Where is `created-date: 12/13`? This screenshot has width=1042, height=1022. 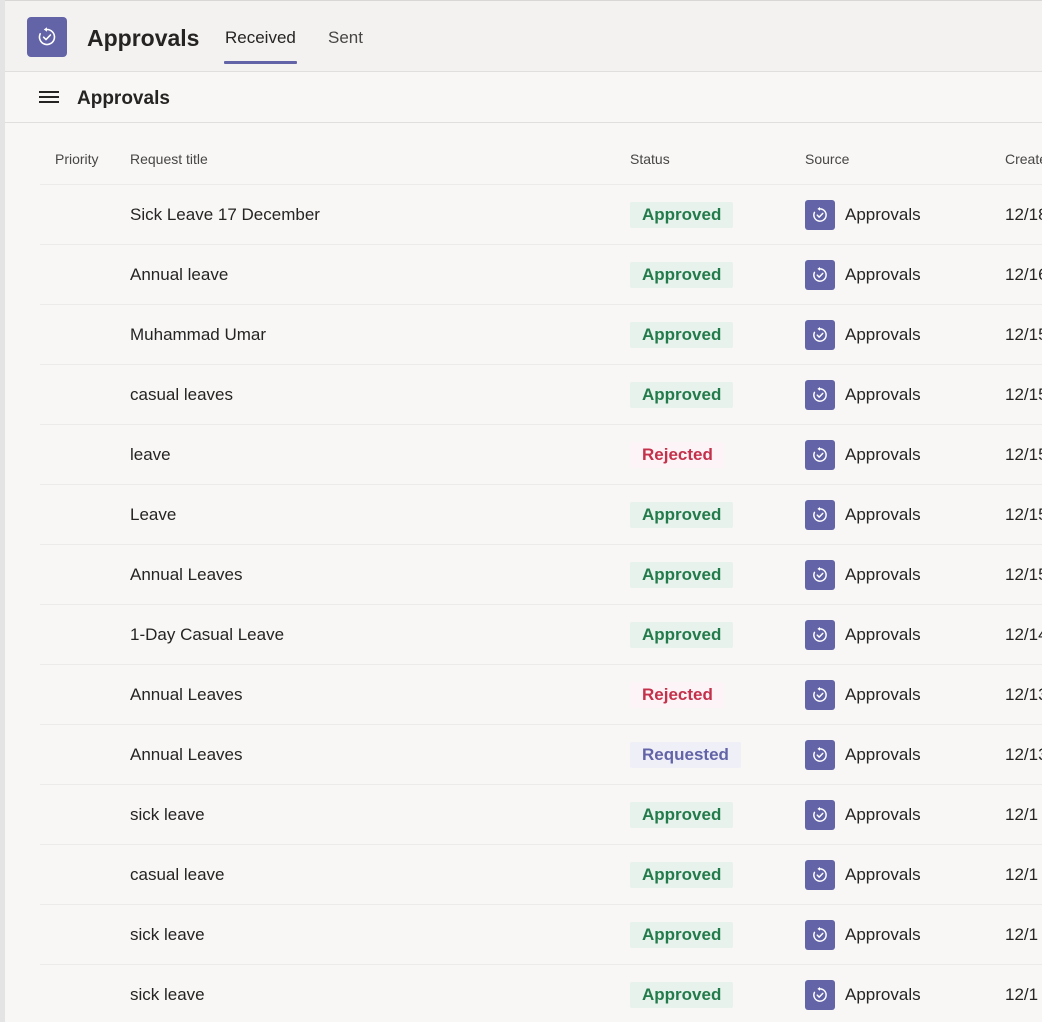
created-date: 12/13 is located at coordinates (1023, 754).